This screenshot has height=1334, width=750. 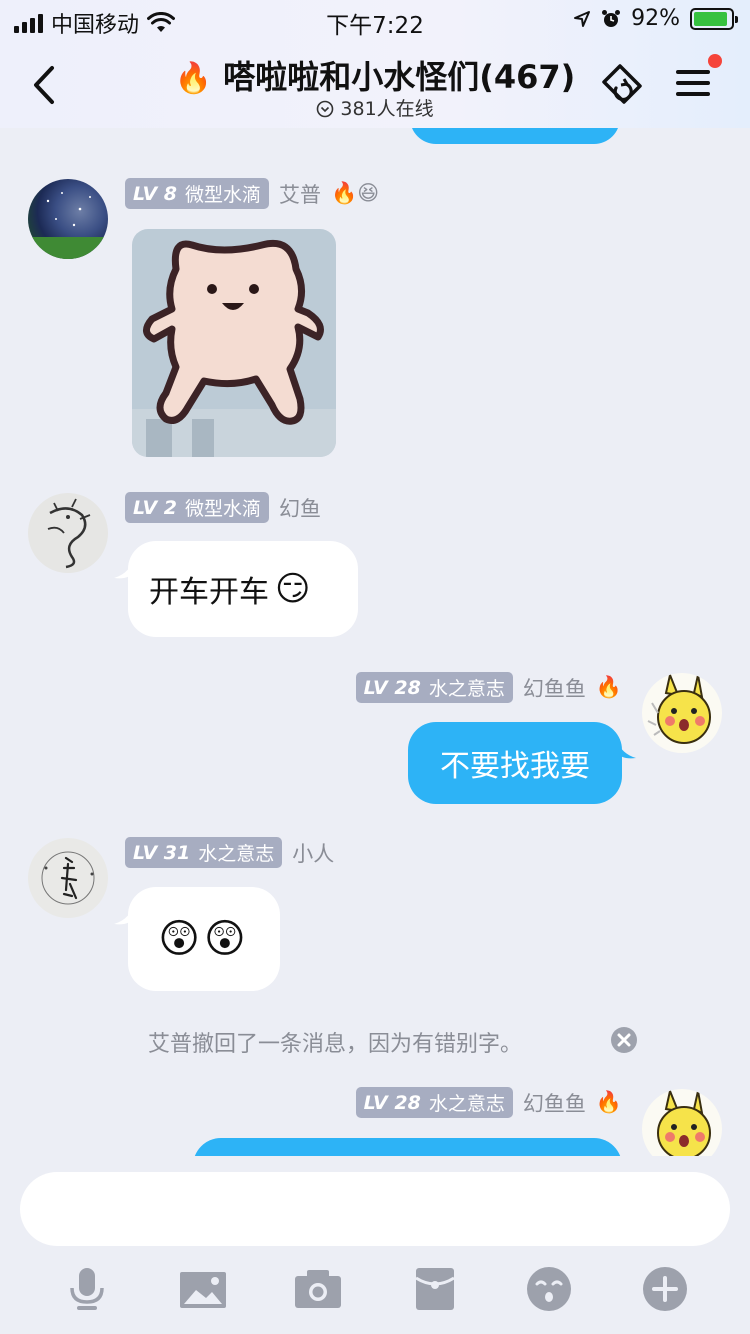 I want to click on message-bubble: 😲😲, so click(x=204, y=939).